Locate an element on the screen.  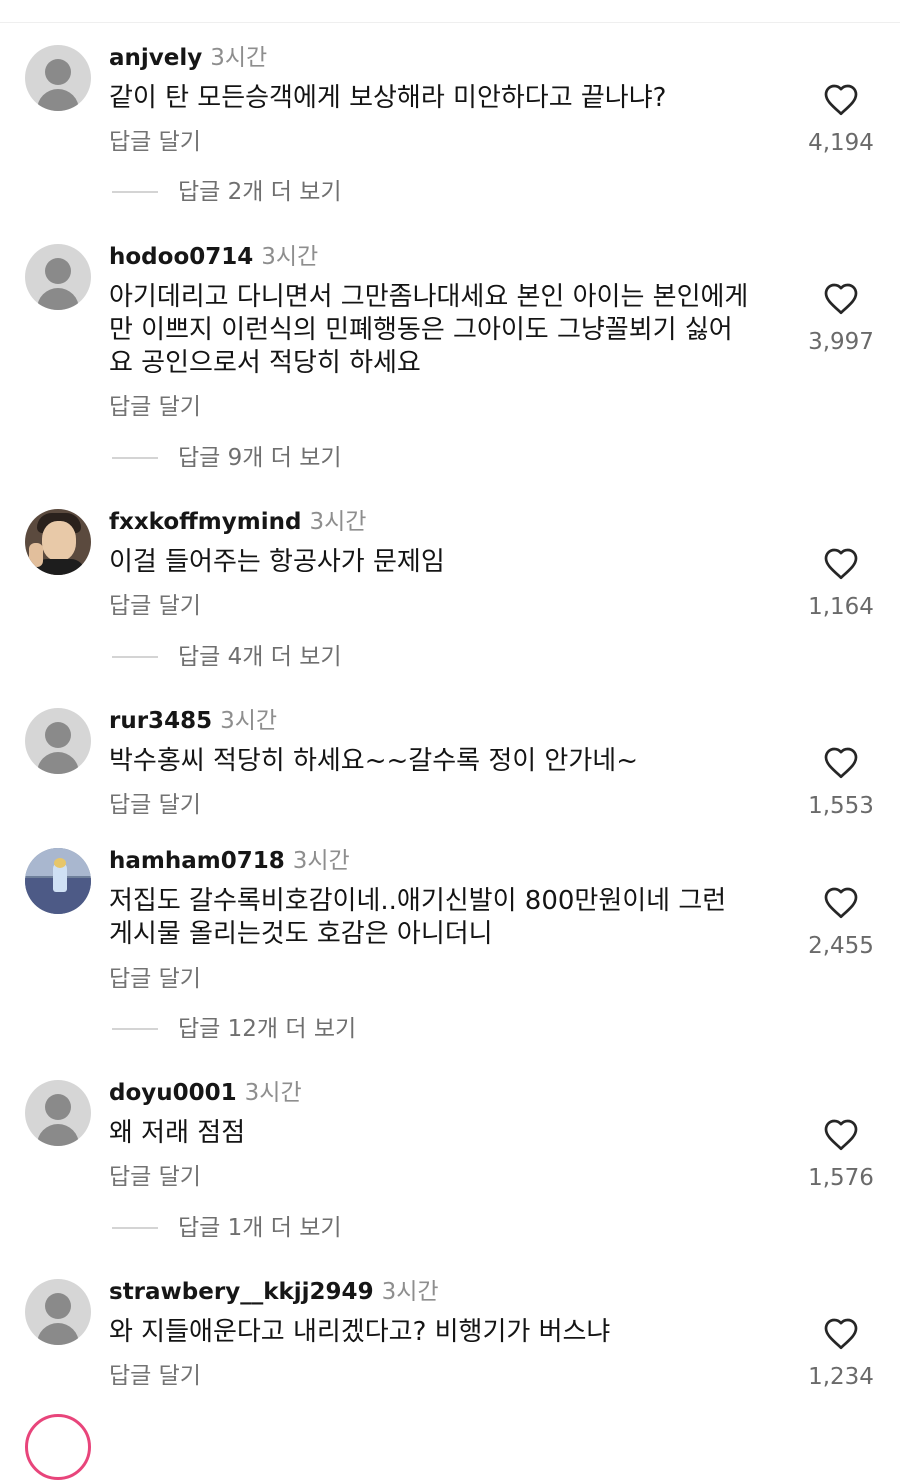
view-more-replies-label: 답글 9개 더 보기 is located at coordinates (260, 457).